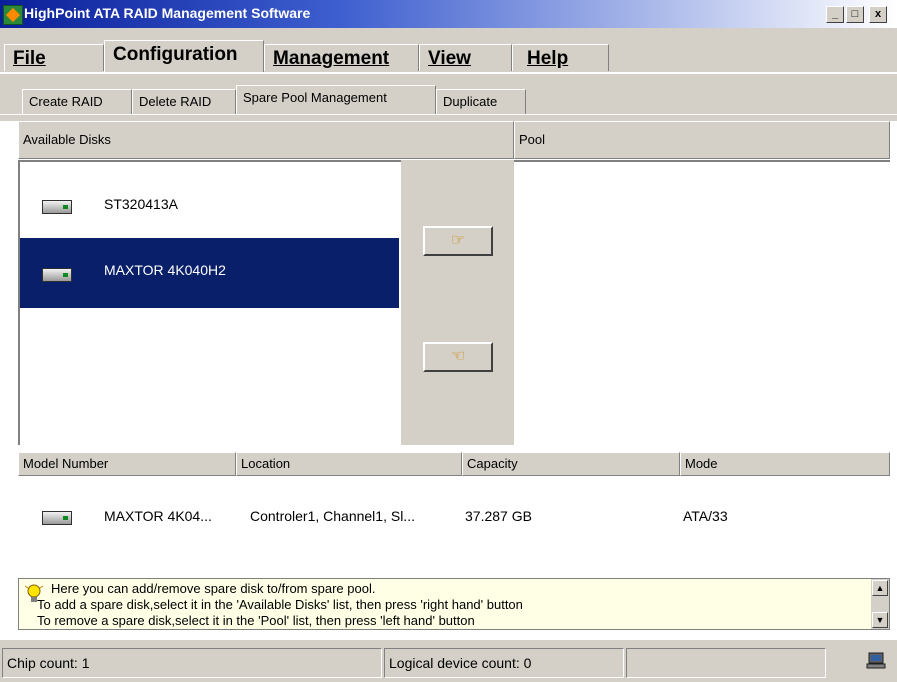 This screenshot has width=897, height=682. What do you see at coordinates (208, 203) in the screenshot?
I see `list-item: ST320413A` at bounding box center [208, 203].